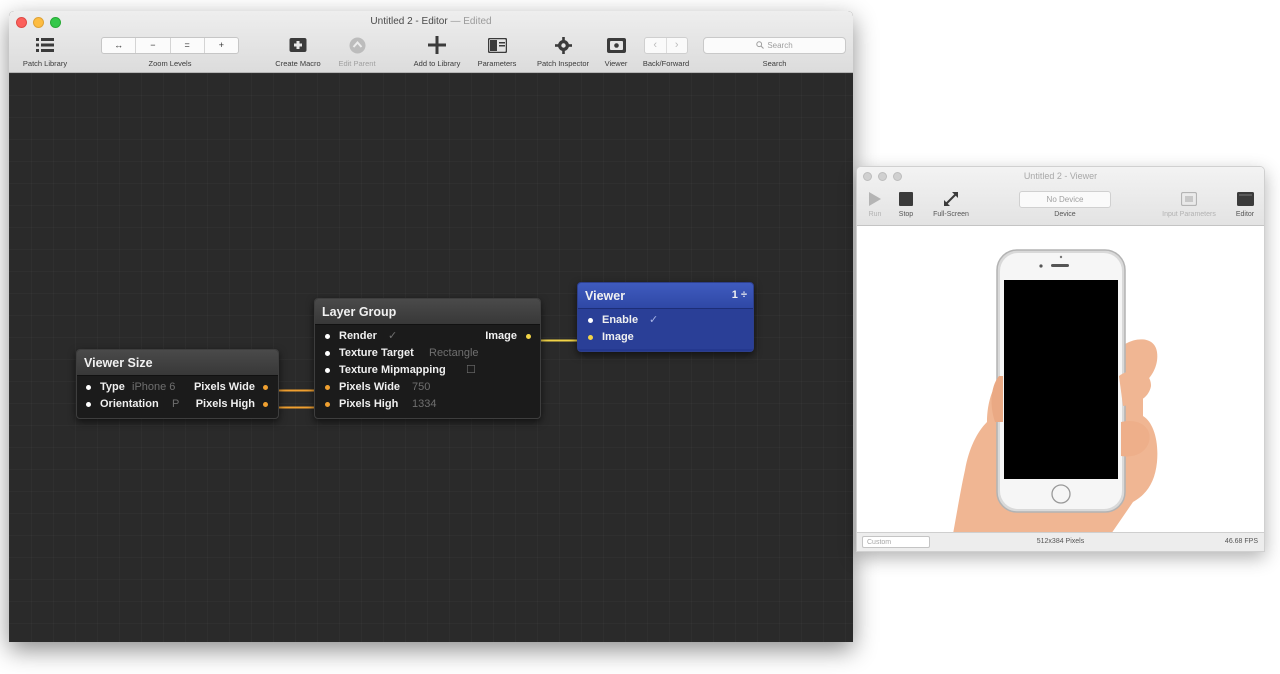 The width and height of the screenshot is (1280, 674). What do you see at coordinates (358, 336) in the screenshot?
I see `port-label: Render` at bounding box center [358, 336].